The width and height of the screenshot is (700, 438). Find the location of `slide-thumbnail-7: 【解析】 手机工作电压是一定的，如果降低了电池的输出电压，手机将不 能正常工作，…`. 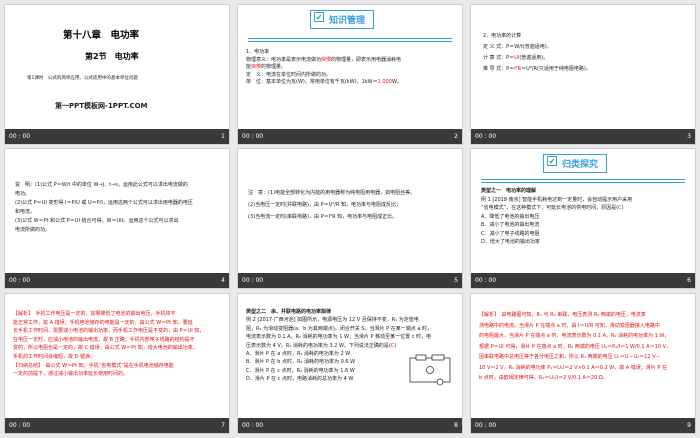

slide-thumbnail-7: 【解析】 手机工作电压是一定的，如果降低了电池的输出电压，手机将不 能正常工作，… is located at coordinates (117, 363).